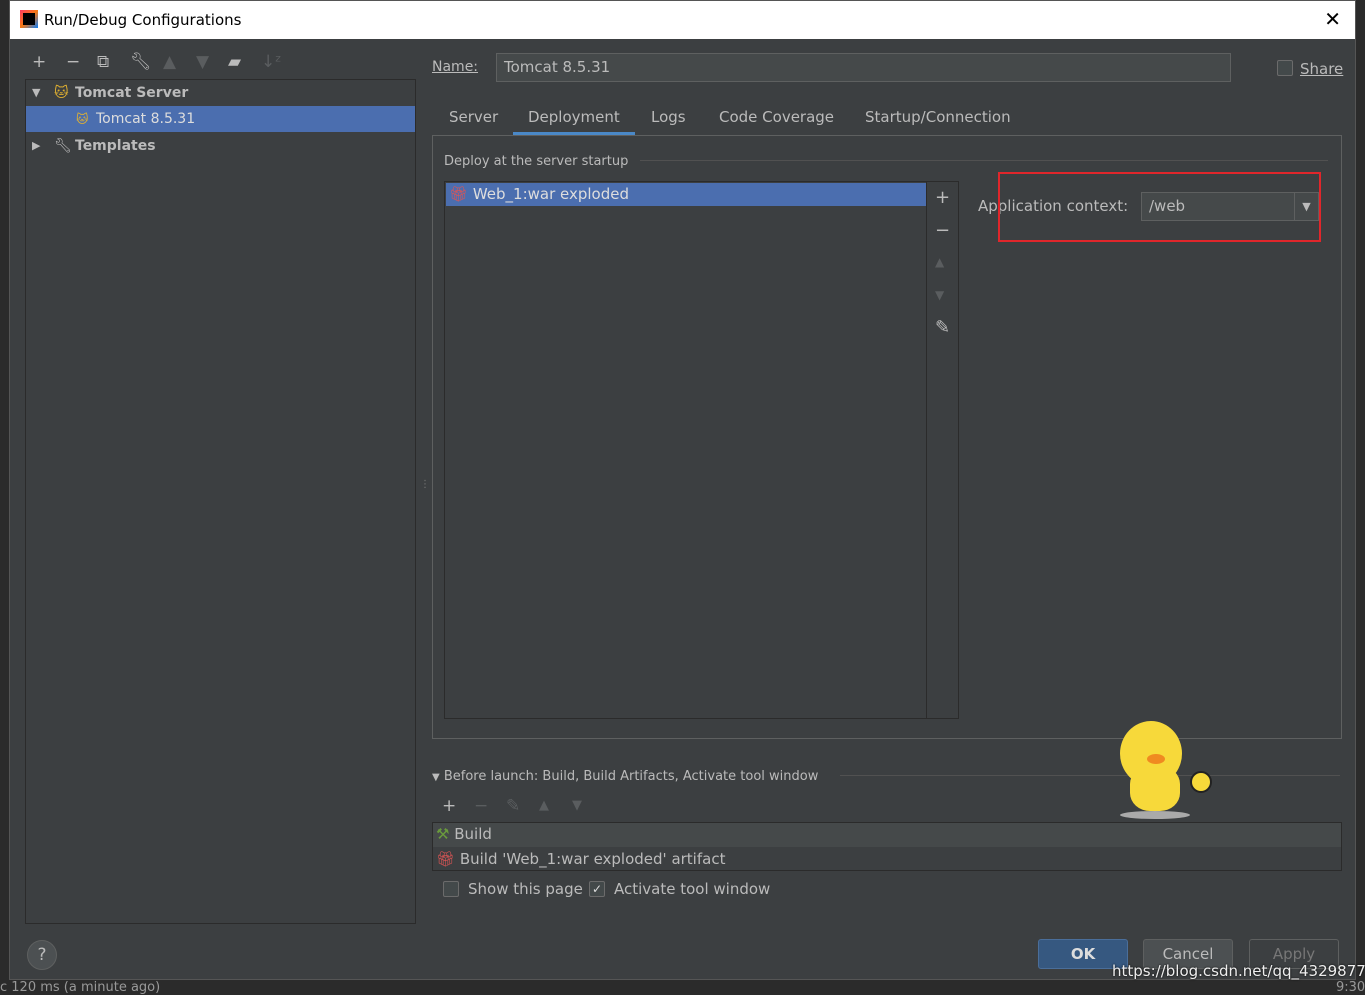  What do you see at coordinates (455, 67) in the screenshot?
I see `name-label: Name:` at bounding box center [455, 67].